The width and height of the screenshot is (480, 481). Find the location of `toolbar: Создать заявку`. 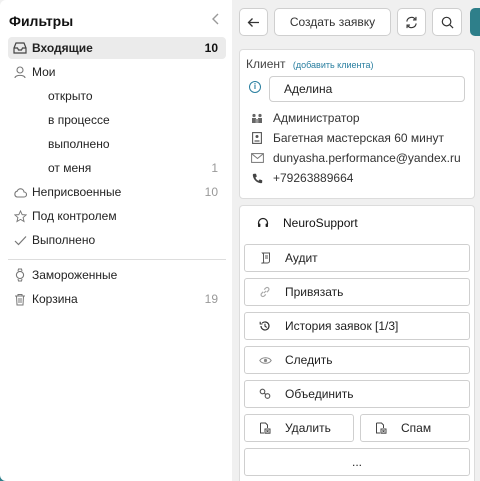

toolbar: Создать заявку is located at coordinates (356, 22).